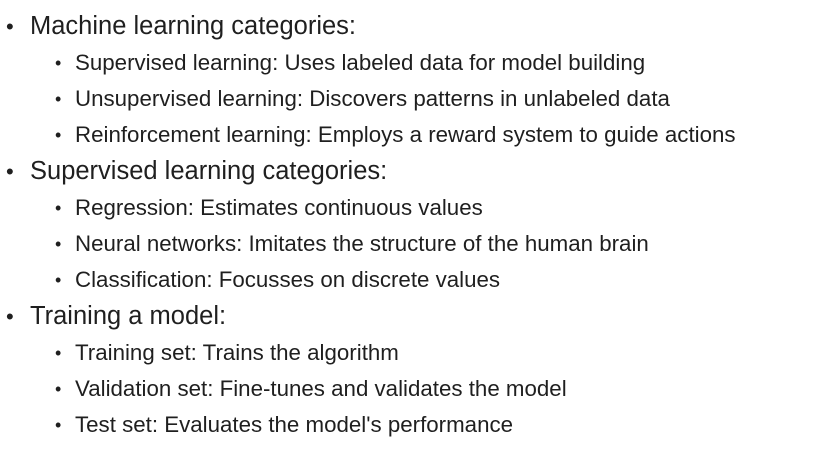 The image size is (836, 468). What do you see at coordinates (237, 352) in the screenshot?
I see `list-item-text: Training set: Trains the algorithm` at bounding box center [237, 352].